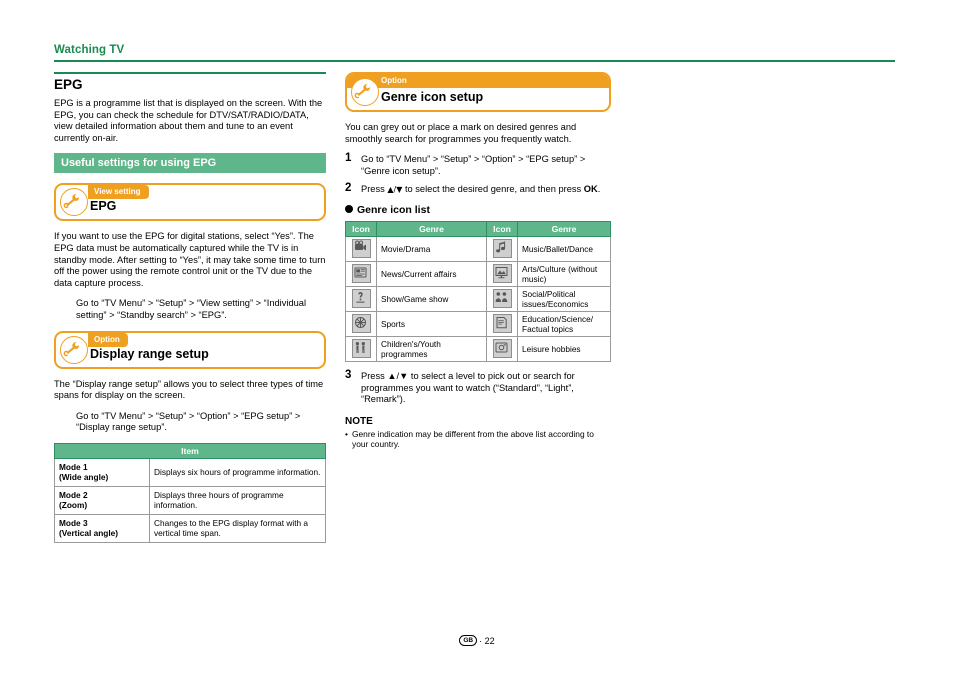  I want to click on sports-icon, so click(361, 324).